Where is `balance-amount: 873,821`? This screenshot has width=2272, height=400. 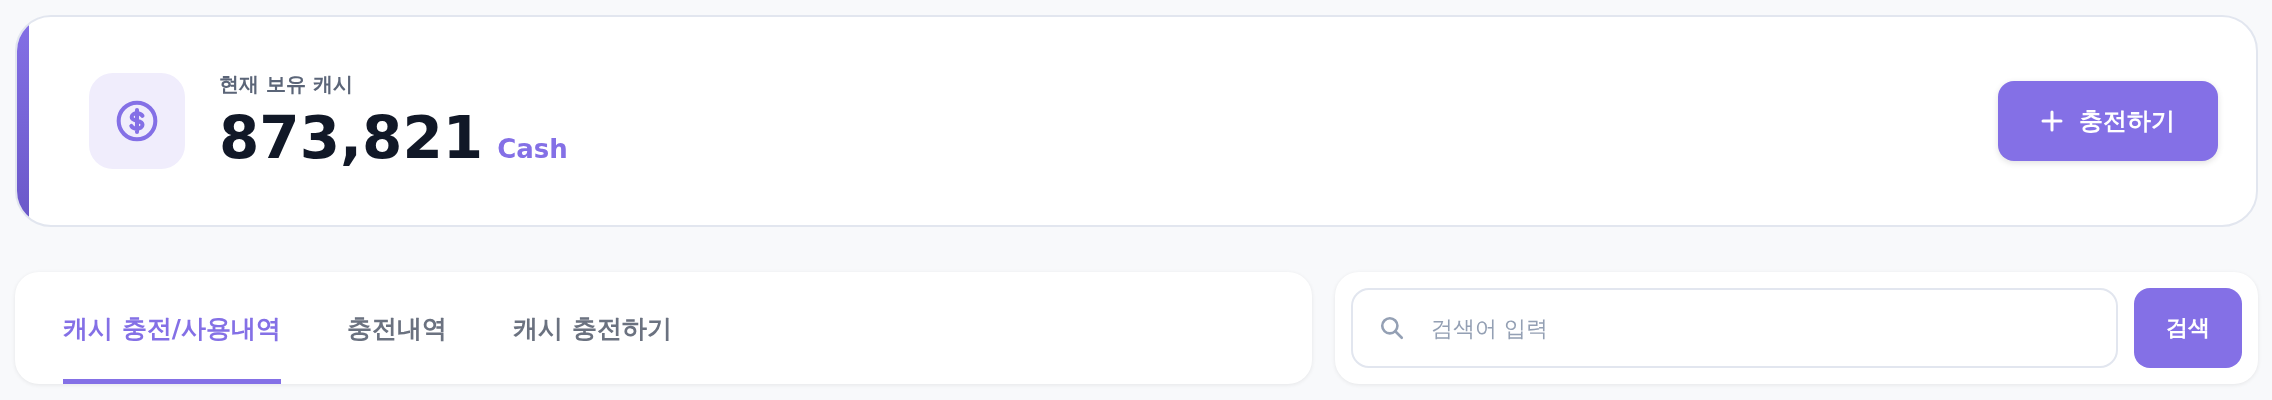 balance-amount: 873,821 is located at coordinates (351, 137).